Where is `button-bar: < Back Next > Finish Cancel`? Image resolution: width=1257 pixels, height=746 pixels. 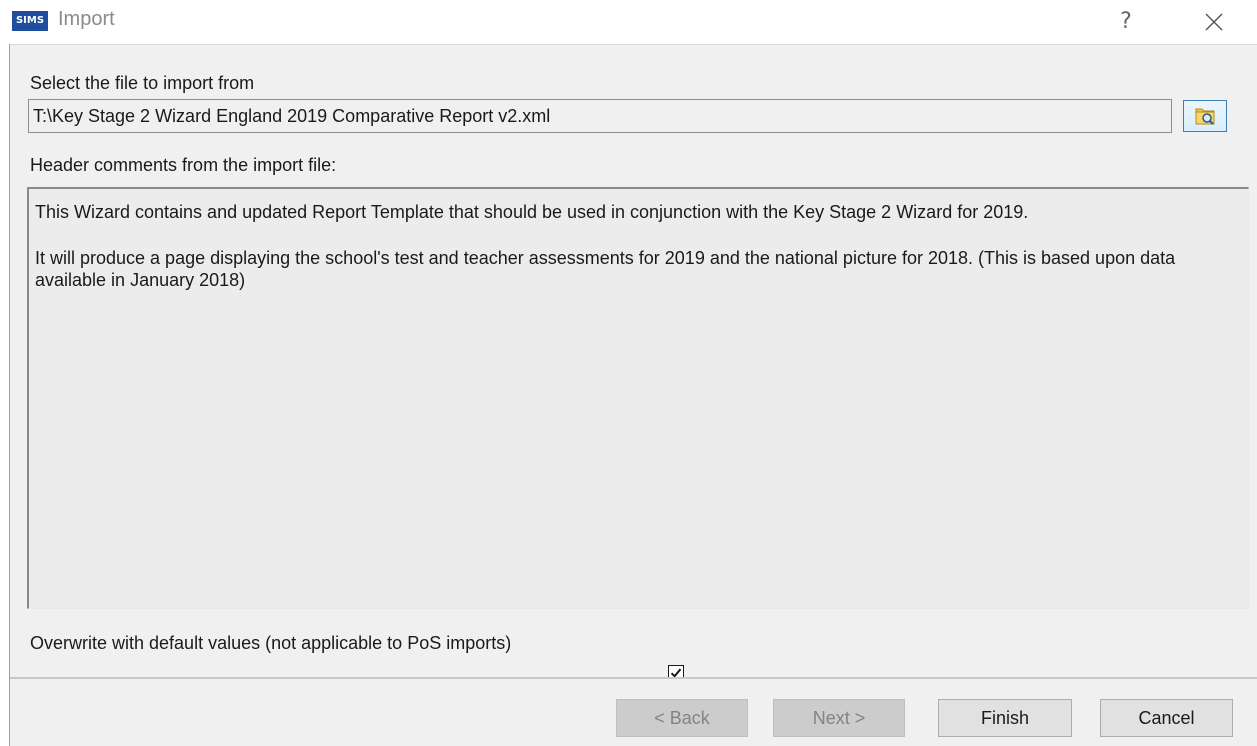 button-bar: < Back Next > Finish Cancel is located at coordinates (633, 711).